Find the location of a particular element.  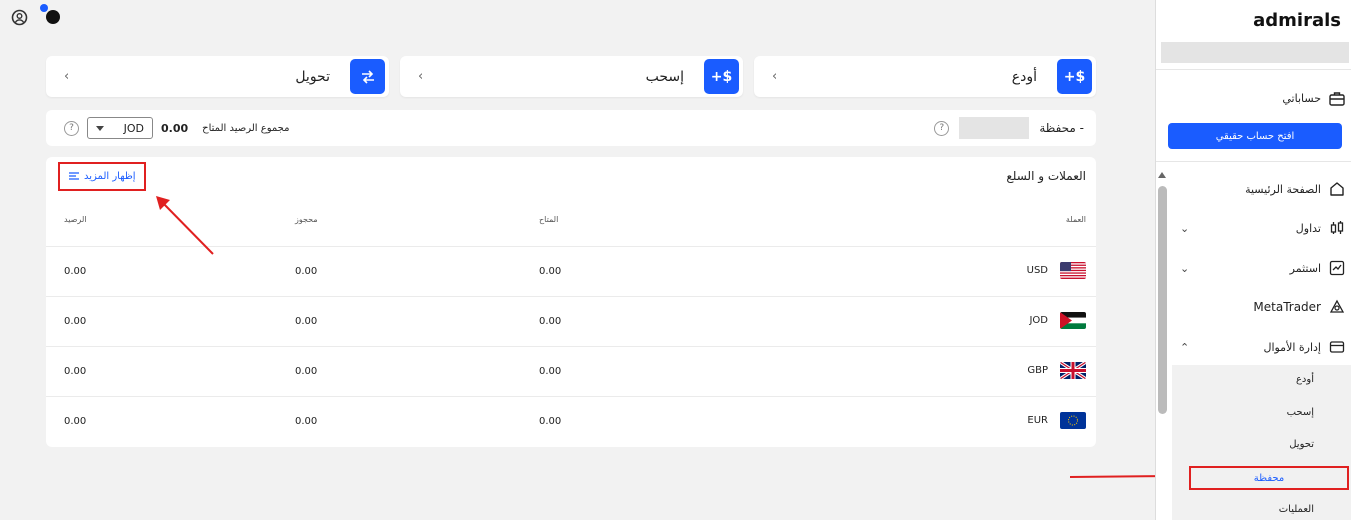

scroll-up-arrow-icon is located at coordinates (1162, 175).